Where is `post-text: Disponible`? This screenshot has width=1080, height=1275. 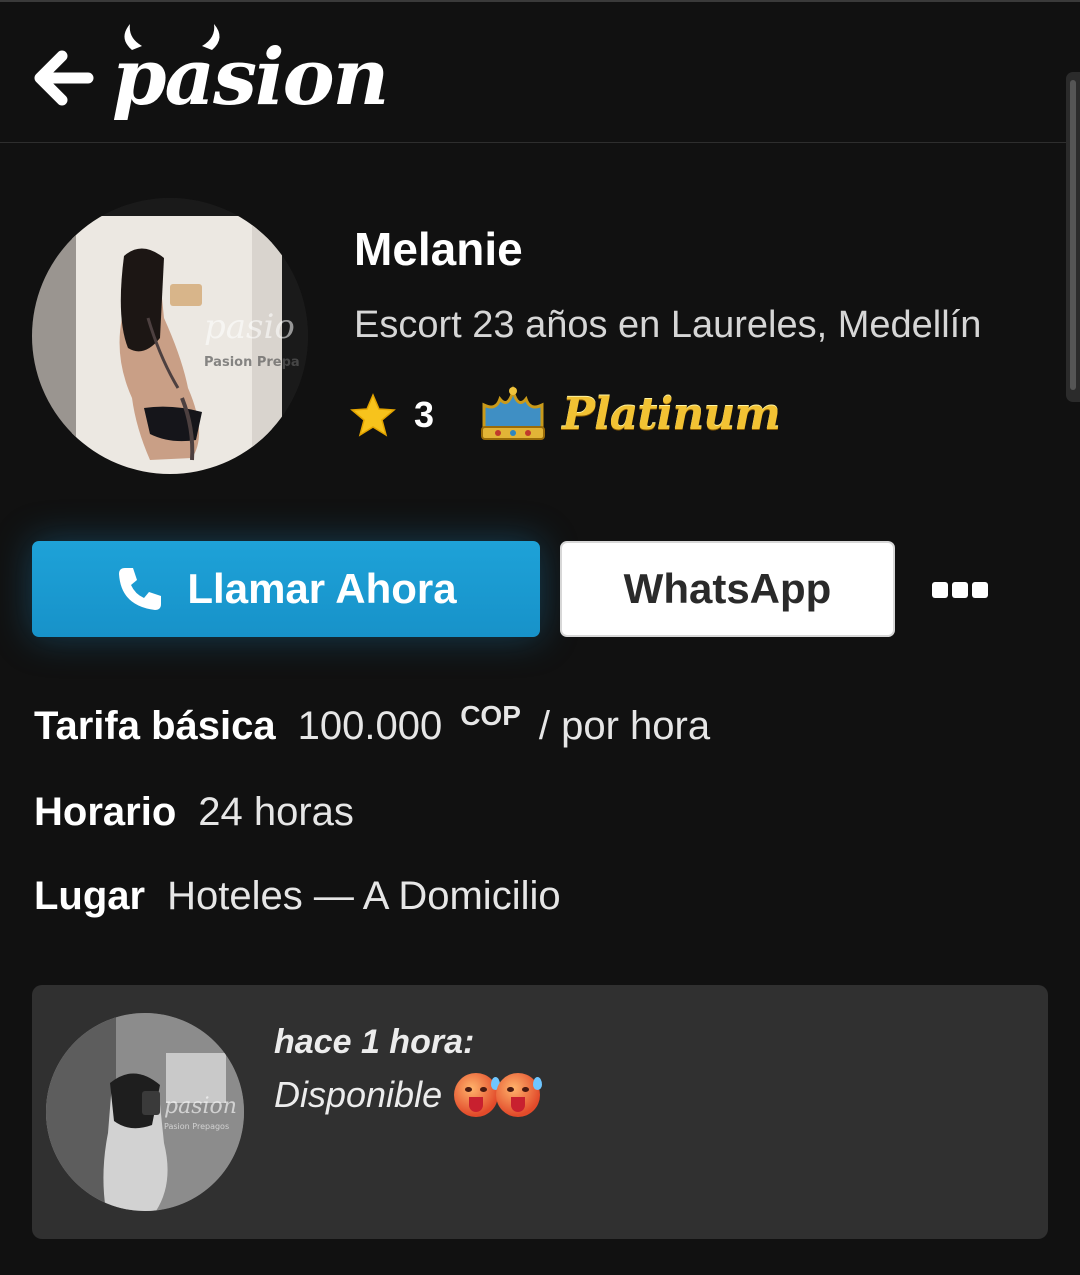
post-text: Disponible is located at coordinates (358, 1094).